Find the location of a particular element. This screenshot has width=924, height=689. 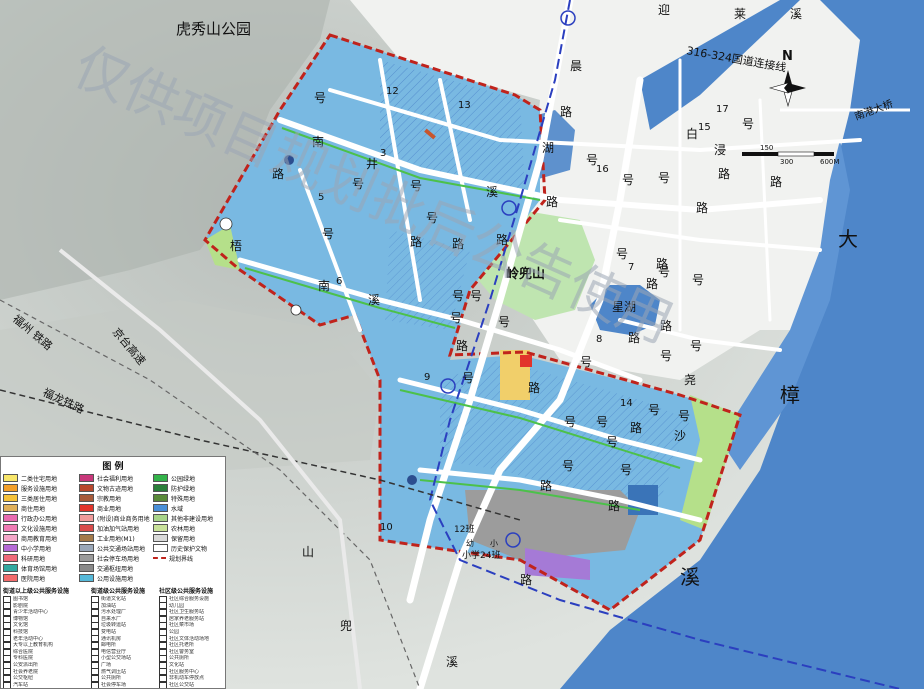

facility-item: 公共厕所 is located at coordinates (192, 658).